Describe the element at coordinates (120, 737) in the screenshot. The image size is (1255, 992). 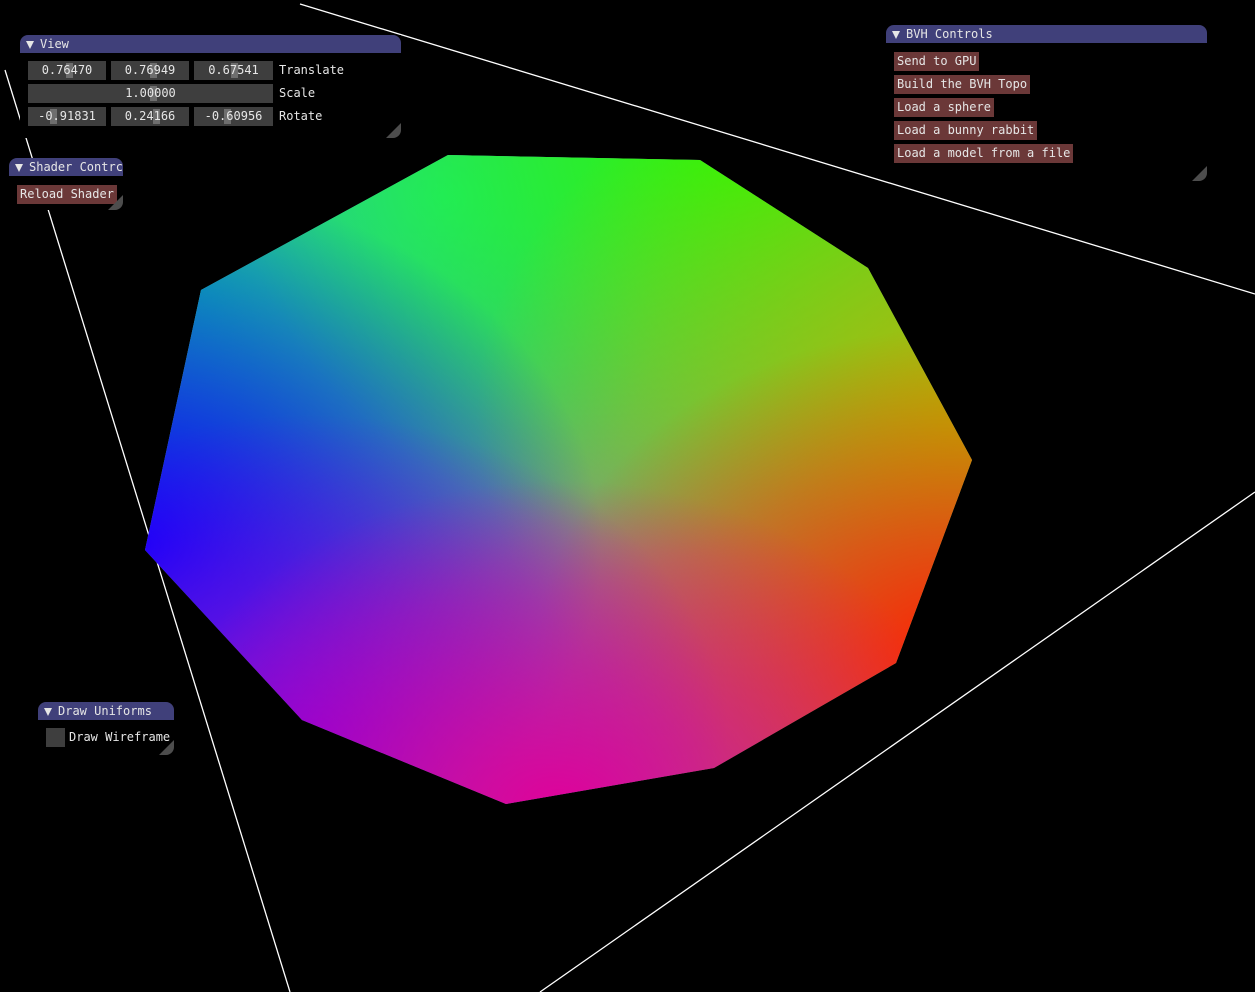
I see `draw-wireframe-label: Draw Wireframe` at that location.